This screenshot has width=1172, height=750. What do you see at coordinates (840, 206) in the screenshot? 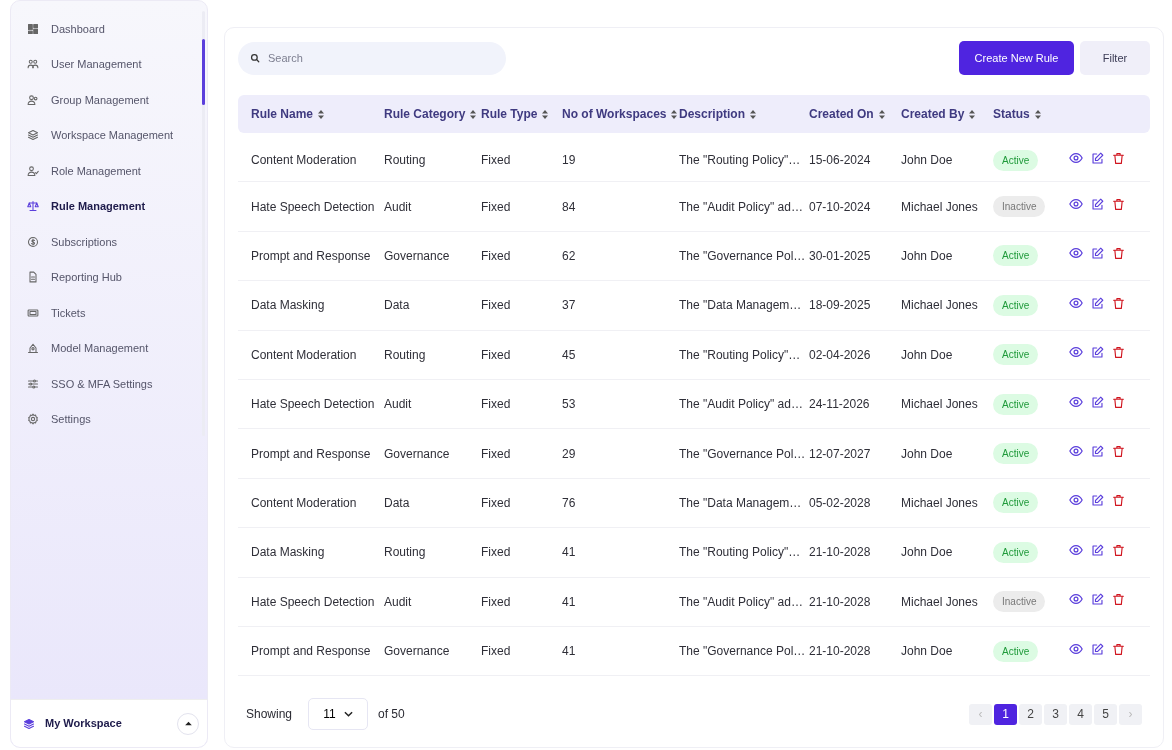
I see `table-cell: 07-10-2024` at bounding box center [840, 206].